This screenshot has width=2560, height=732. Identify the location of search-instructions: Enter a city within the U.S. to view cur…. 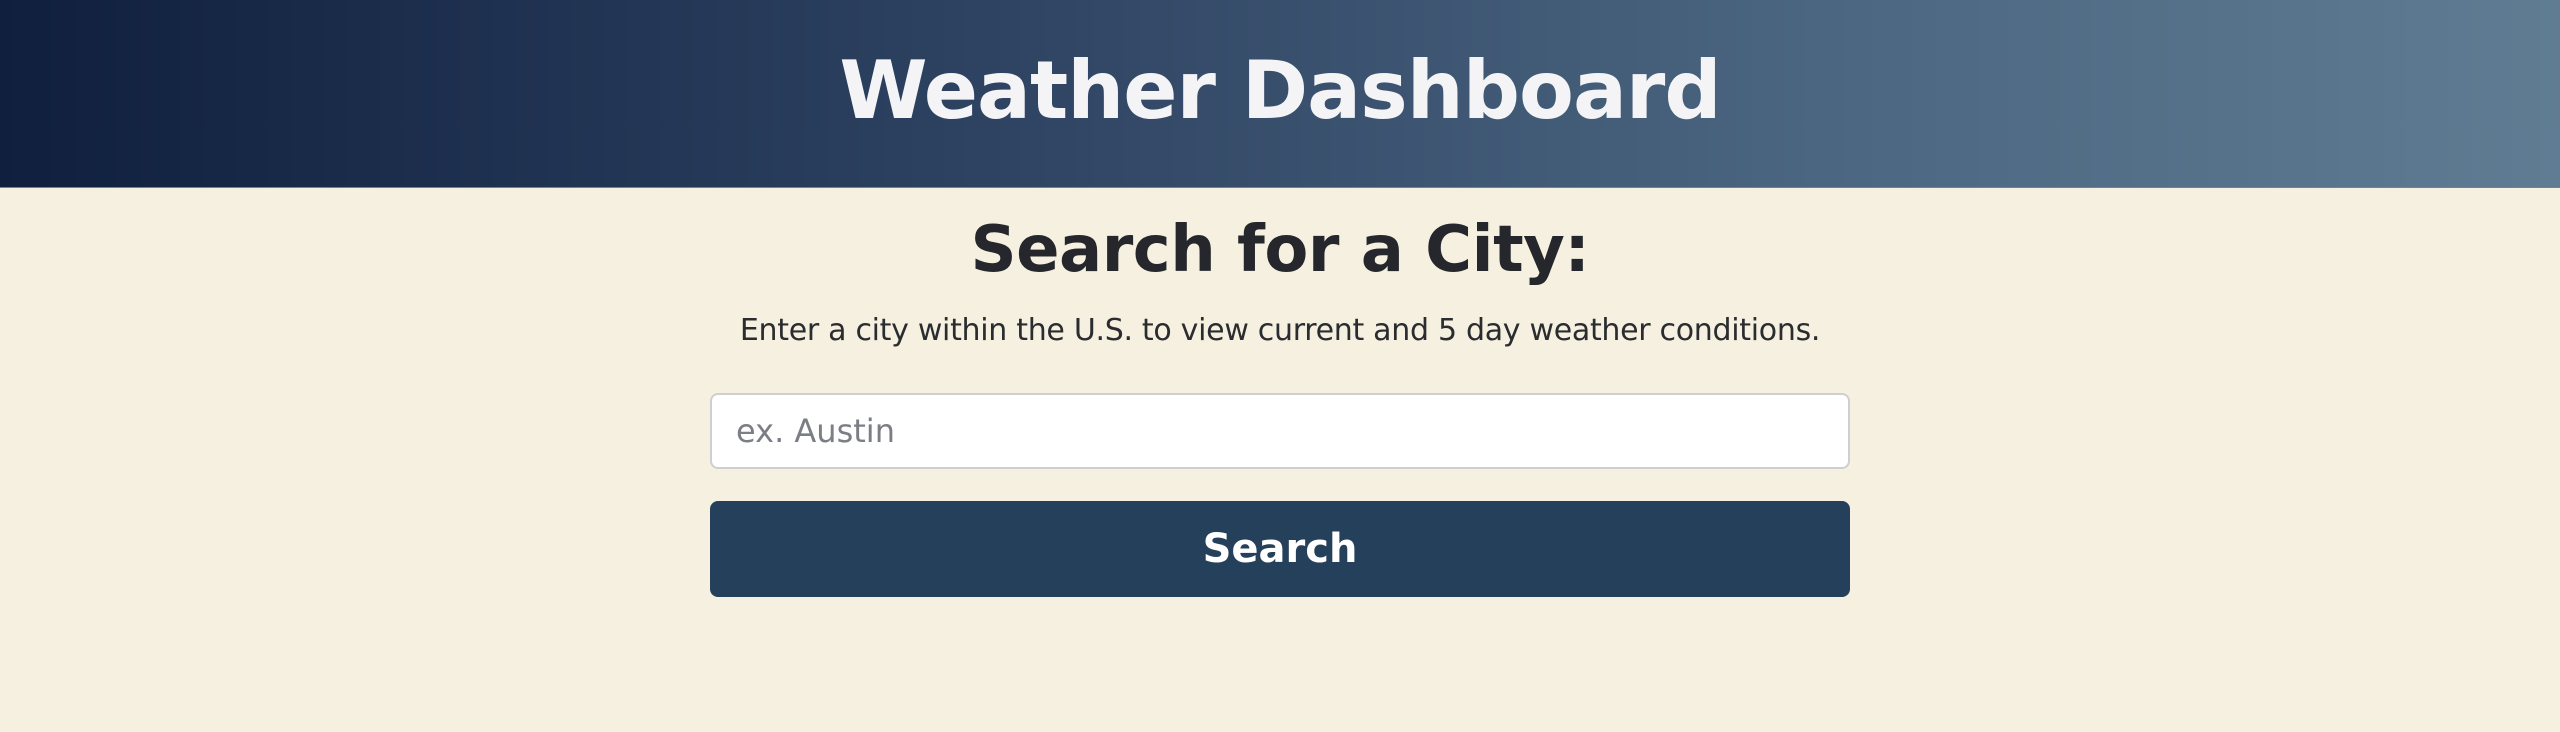
(1280, 330).